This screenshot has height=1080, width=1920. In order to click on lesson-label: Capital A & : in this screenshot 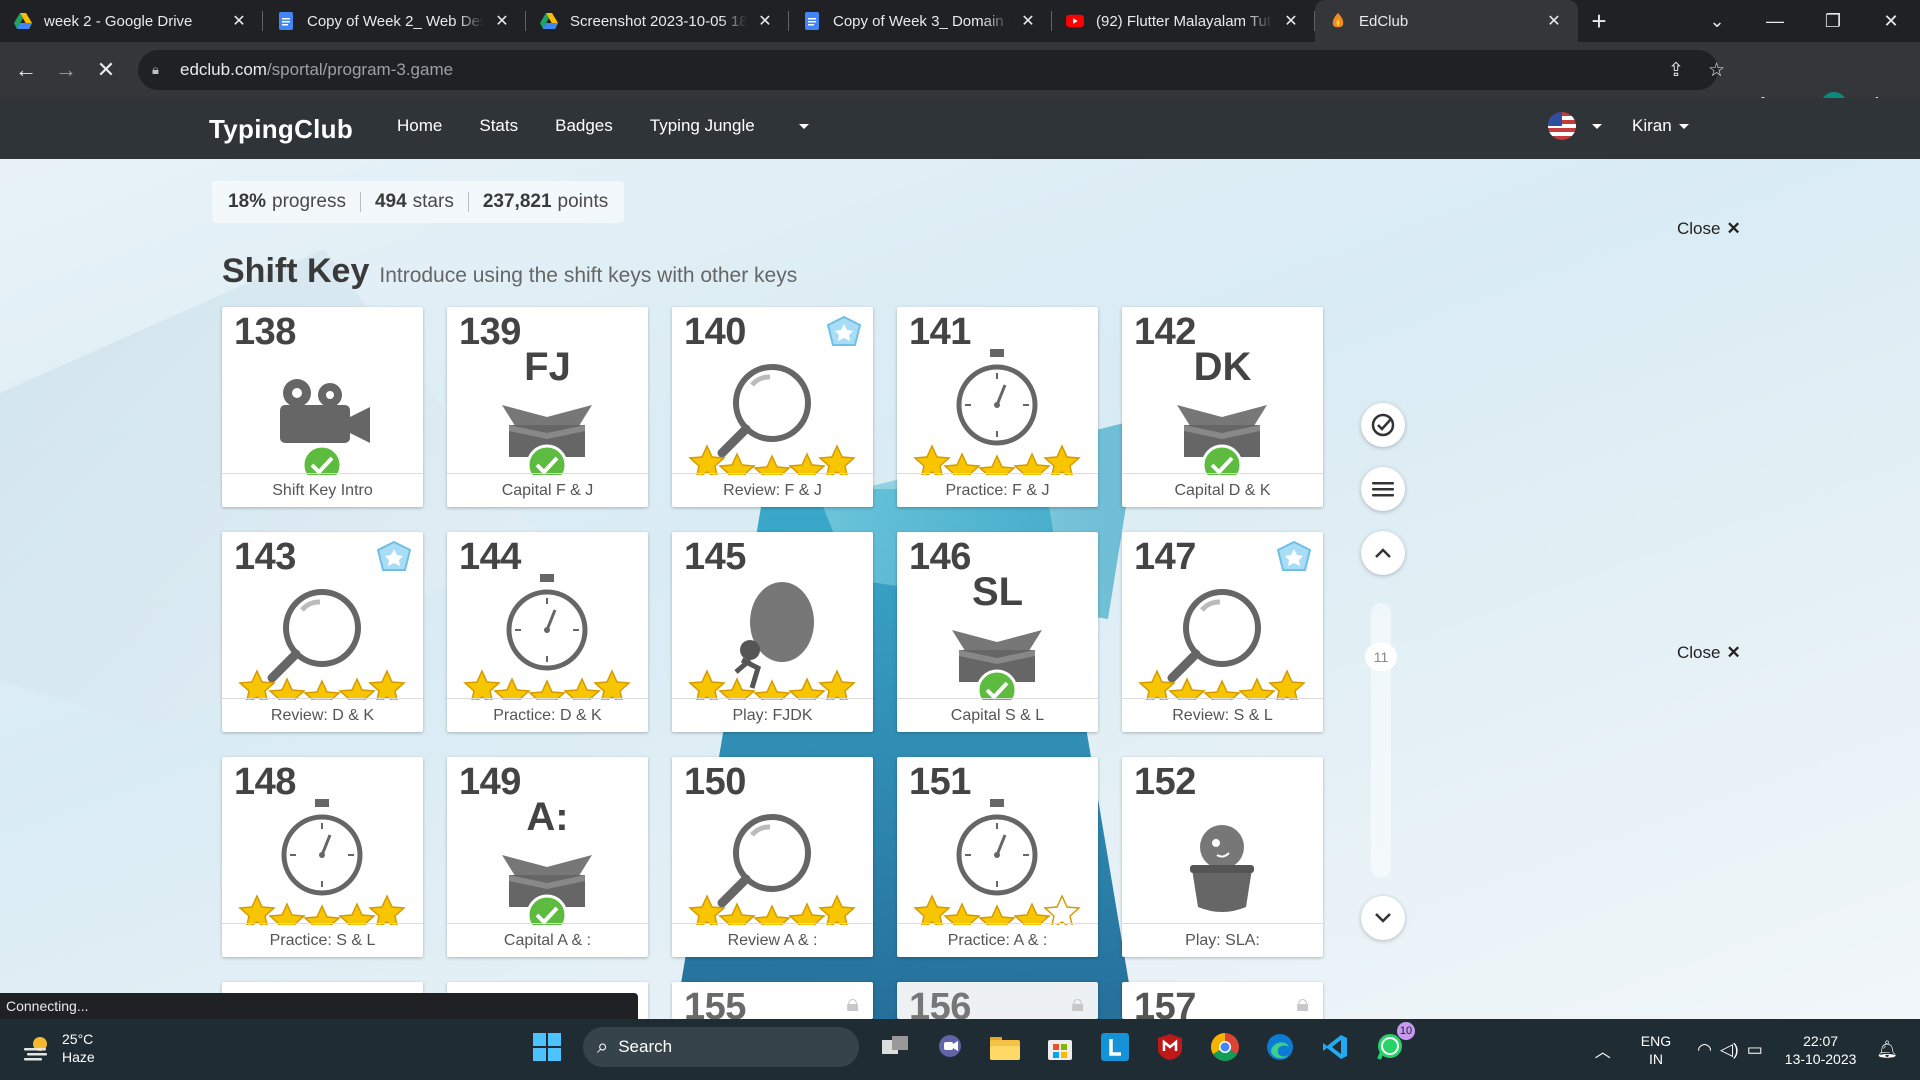, I will do `click(547, 940)`.